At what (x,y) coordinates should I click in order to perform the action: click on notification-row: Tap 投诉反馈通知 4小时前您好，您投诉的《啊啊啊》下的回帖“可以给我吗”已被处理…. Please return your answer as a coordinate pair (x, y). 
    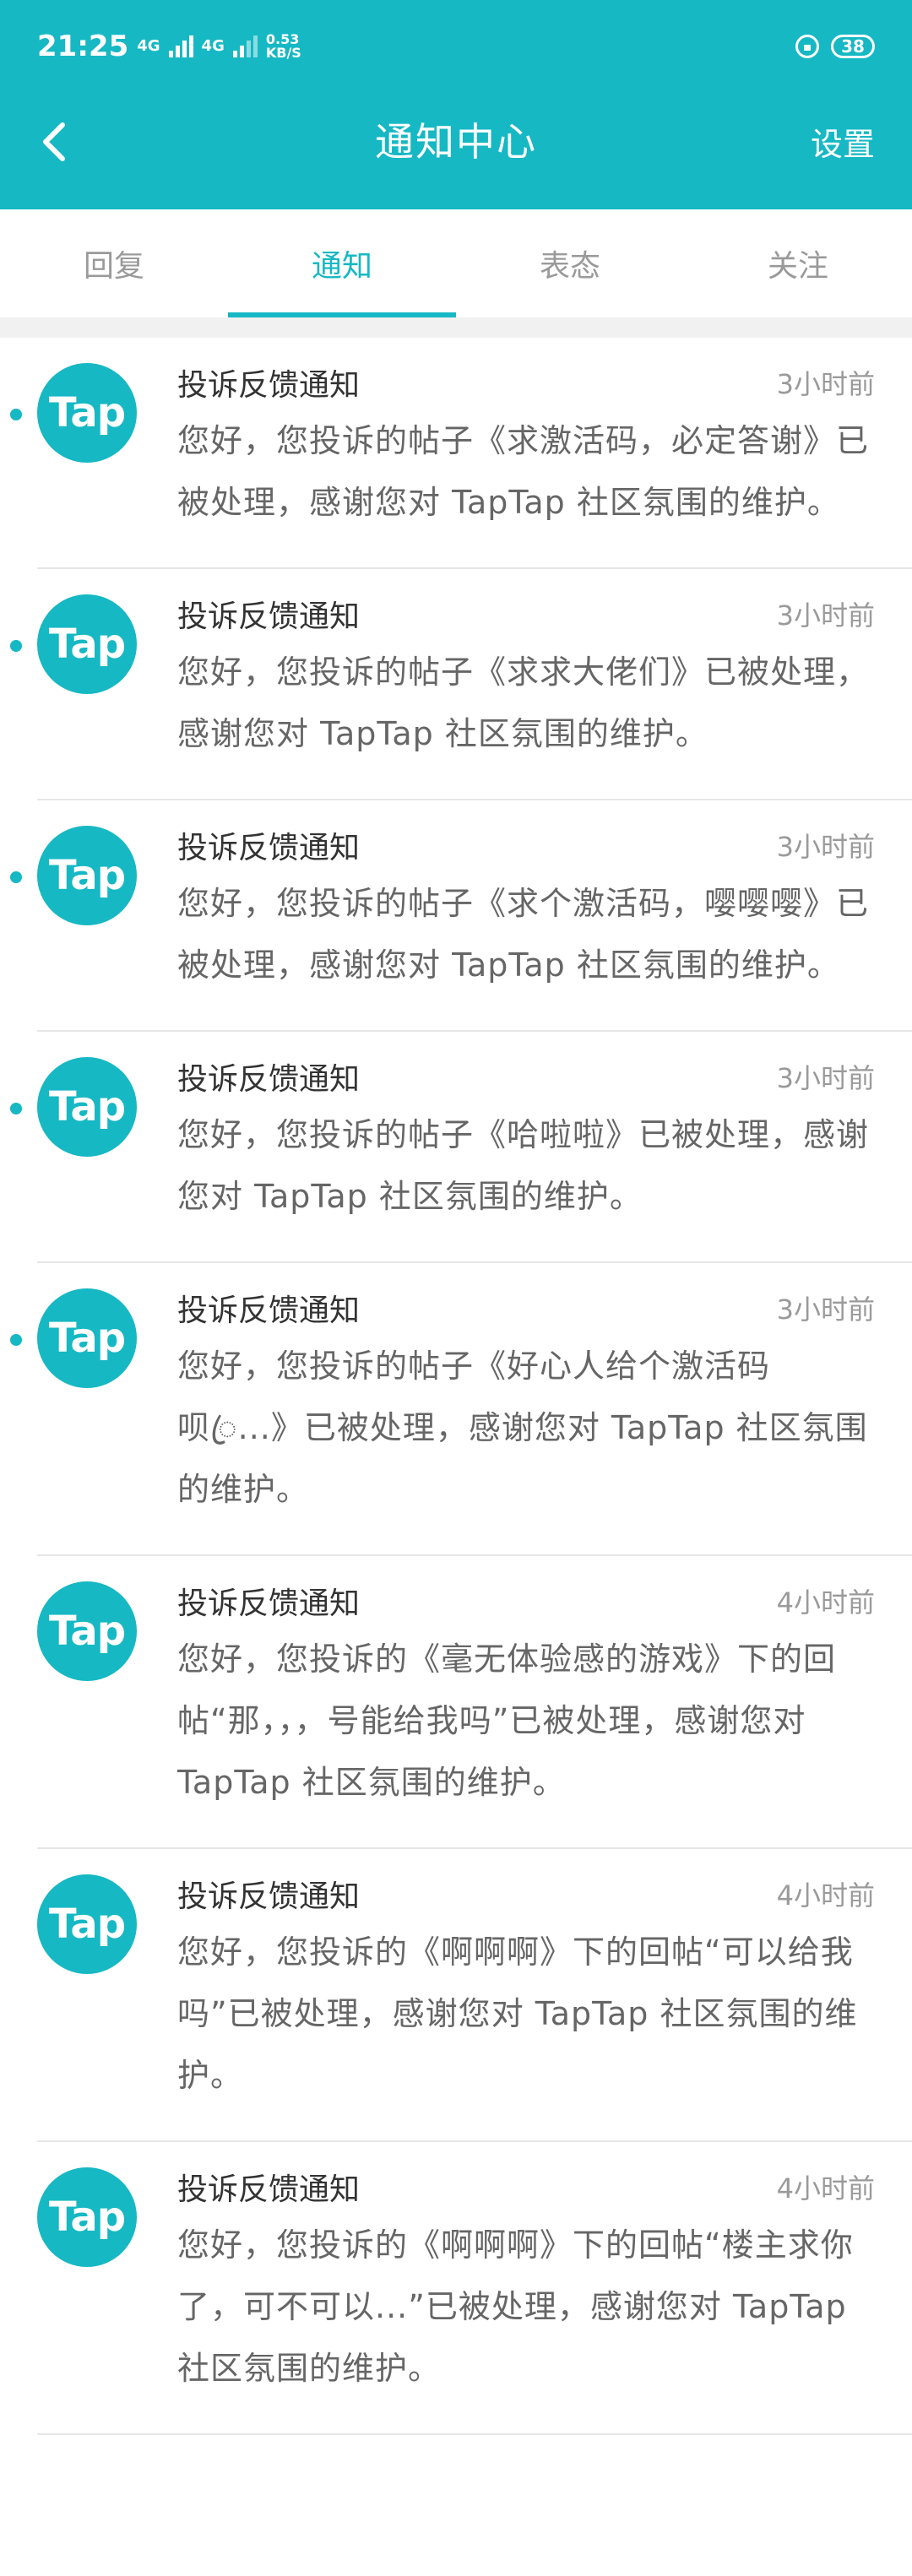
    Looking at the image, I should click on (474, 1996).